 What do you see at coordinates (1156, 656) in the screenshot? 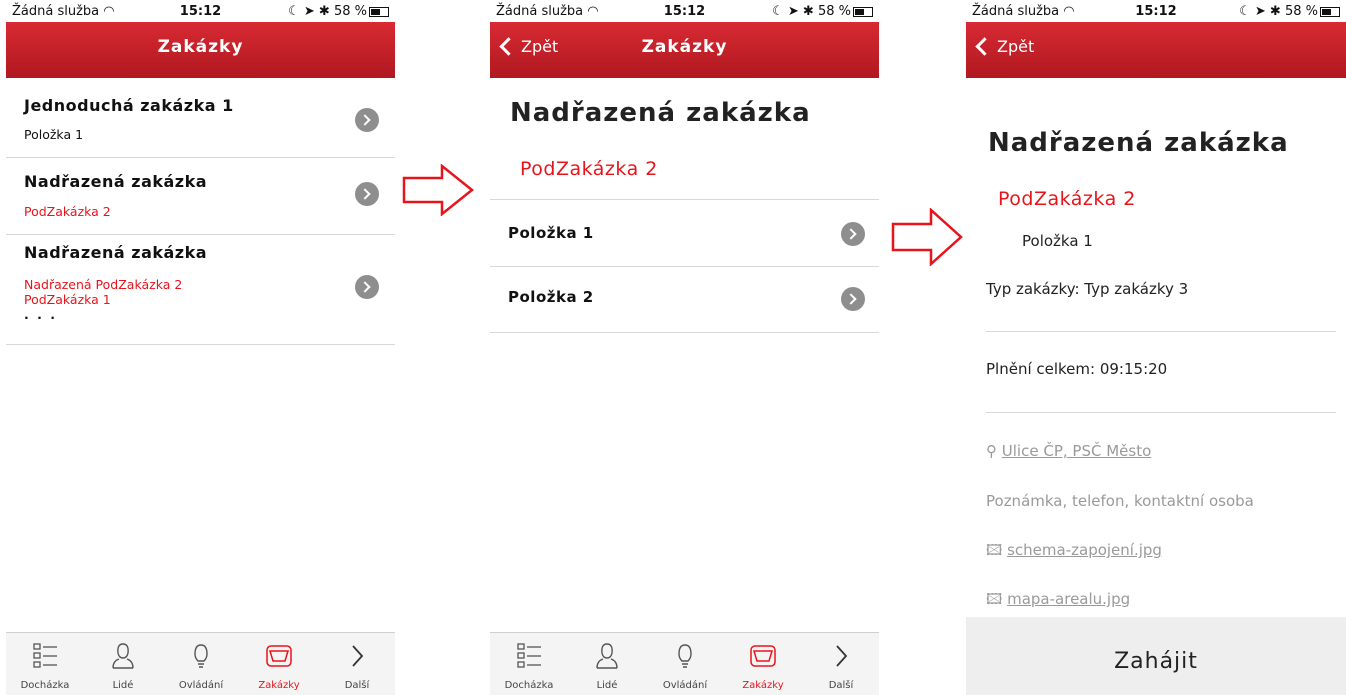
I see `start-button: Zahájit` at bounding box center [1156, 656].